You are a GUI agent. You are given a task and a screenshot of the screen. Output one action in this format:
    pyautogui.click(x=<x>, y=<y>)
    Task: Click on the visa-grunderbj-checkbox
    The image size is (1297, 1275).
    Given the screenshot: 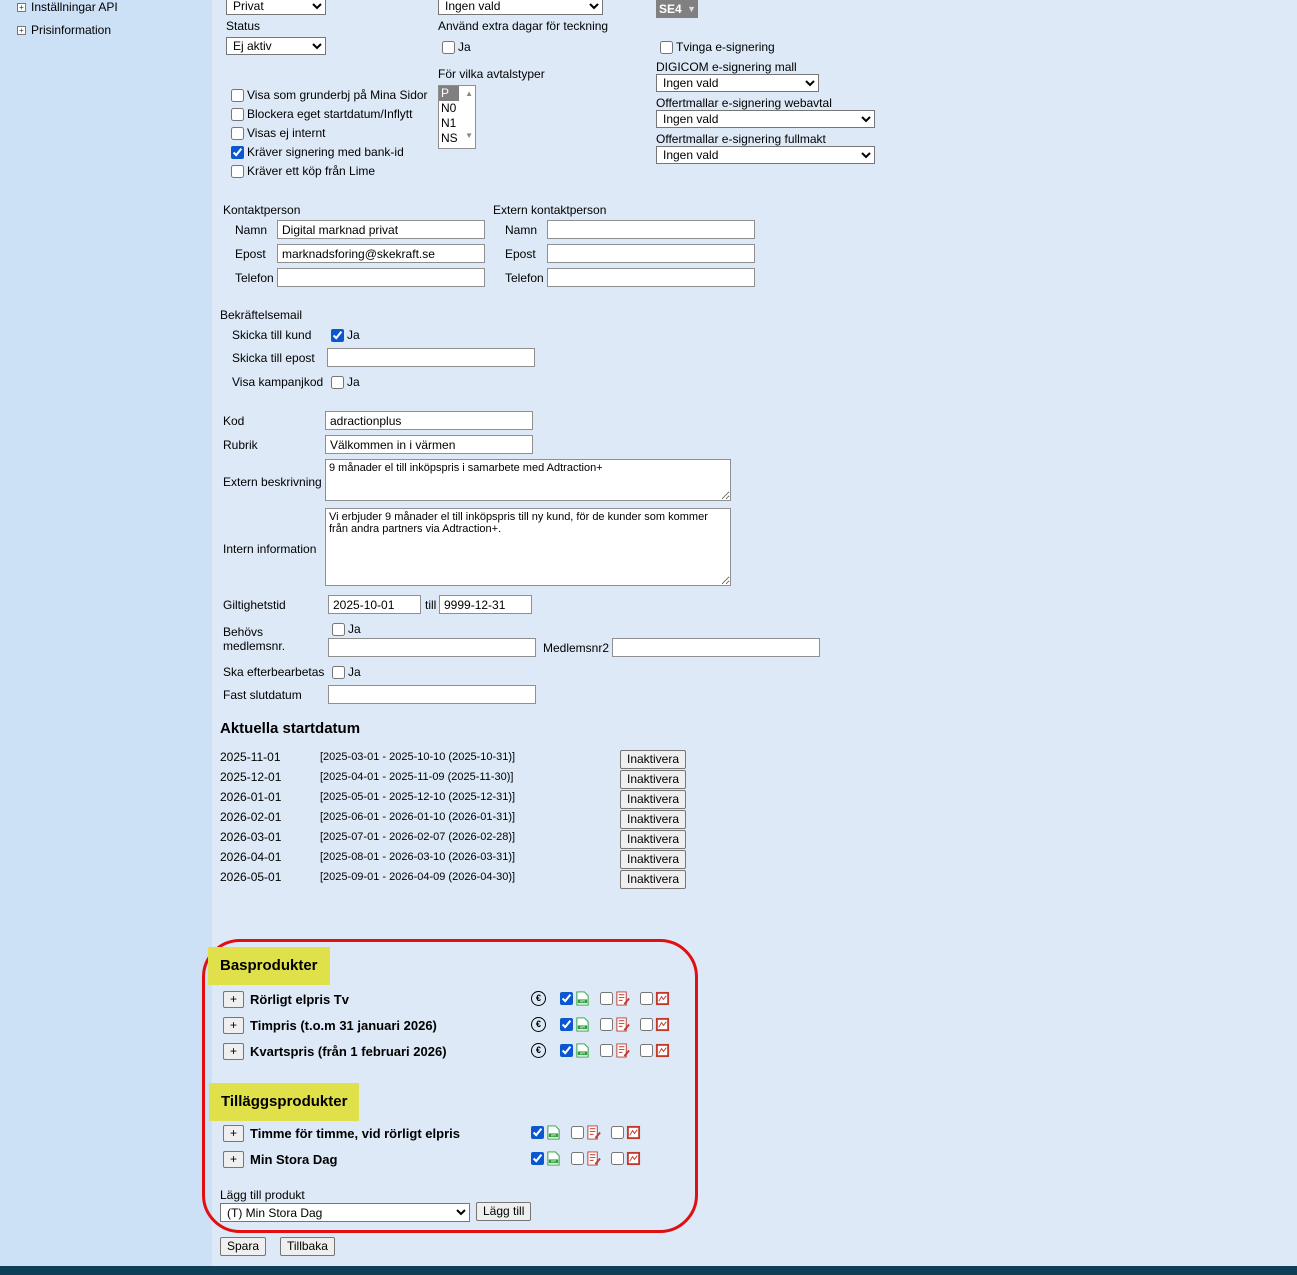 What is the action you would take?
    pyautogui.click(x=237, y=95)
    